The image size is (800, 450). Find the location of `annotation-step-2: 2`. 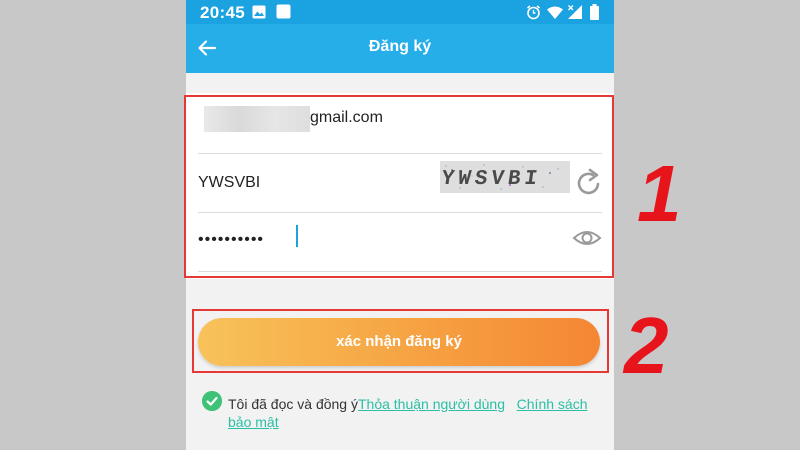

annotation-step-2: 2 is located at coordinates (646, 345).